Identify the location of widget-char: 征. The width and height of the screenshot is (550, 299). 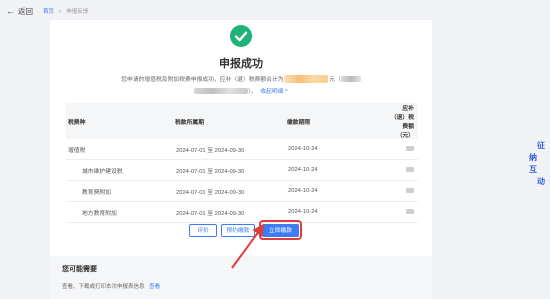
(541, 145).